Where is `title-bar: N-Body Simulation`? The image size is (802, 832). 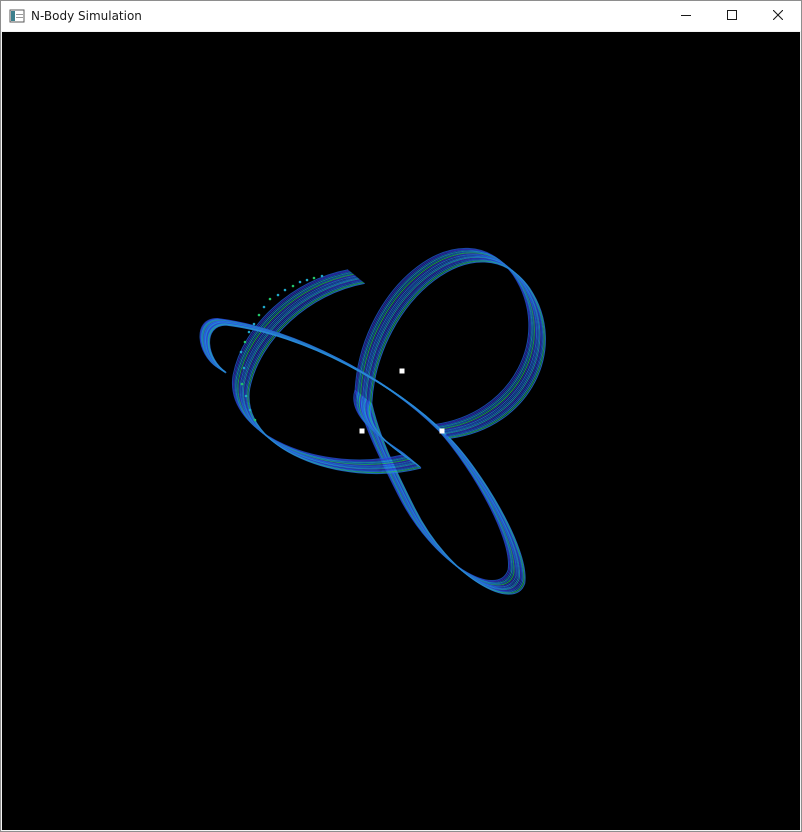
title-bar: N-Body Simulation is located at coordinates (401, 16).